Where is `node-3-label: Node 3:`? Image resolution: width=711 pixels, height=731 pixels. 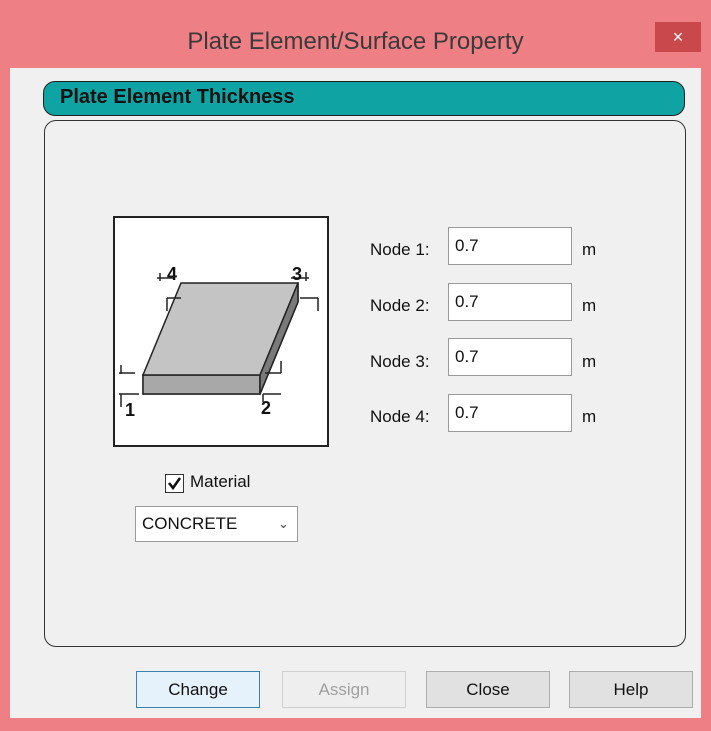
node-3-label: Node 3: is located at coordinates (400, 361).